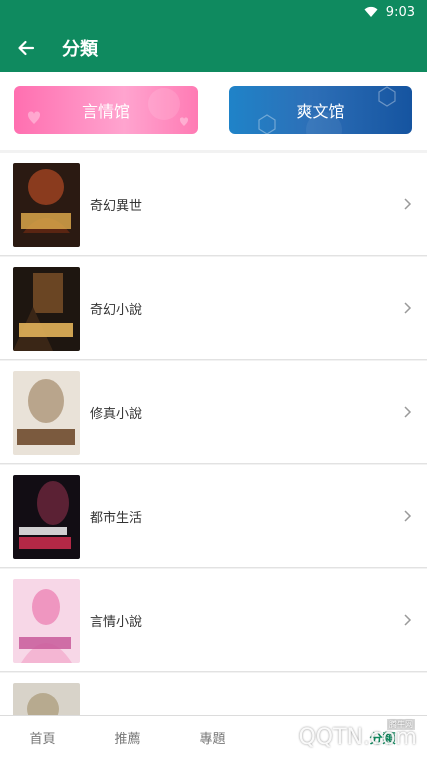 The width and height of the screenshot is (427, 759). What do you see at coordinates (213, 620) in the screenshot?
I see `category-row: 言情小說` at bounding box center [213, 620].